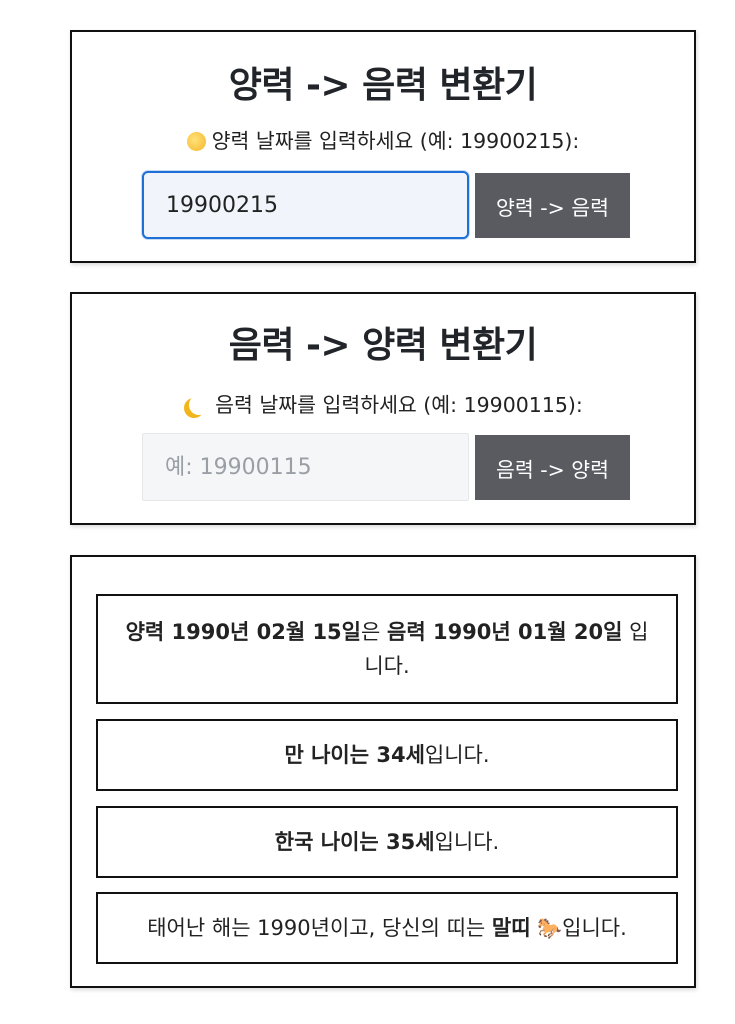  I want to click on solar-to-lunar-button: 양력 -> 음력, so click(552, 205).